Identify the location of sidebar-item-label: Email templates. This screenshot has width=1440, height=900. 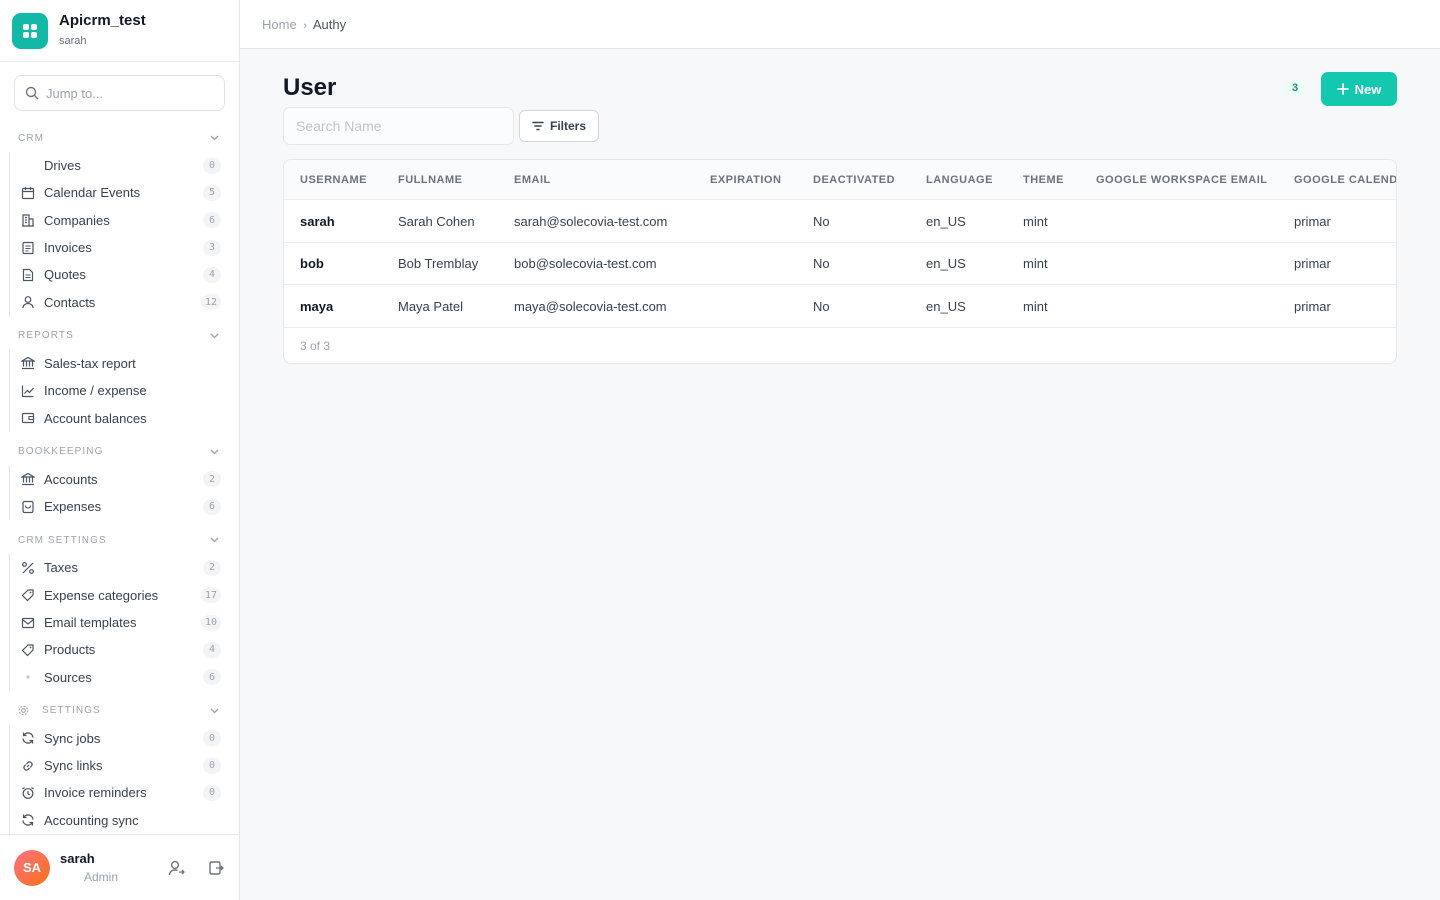
(90, 622).